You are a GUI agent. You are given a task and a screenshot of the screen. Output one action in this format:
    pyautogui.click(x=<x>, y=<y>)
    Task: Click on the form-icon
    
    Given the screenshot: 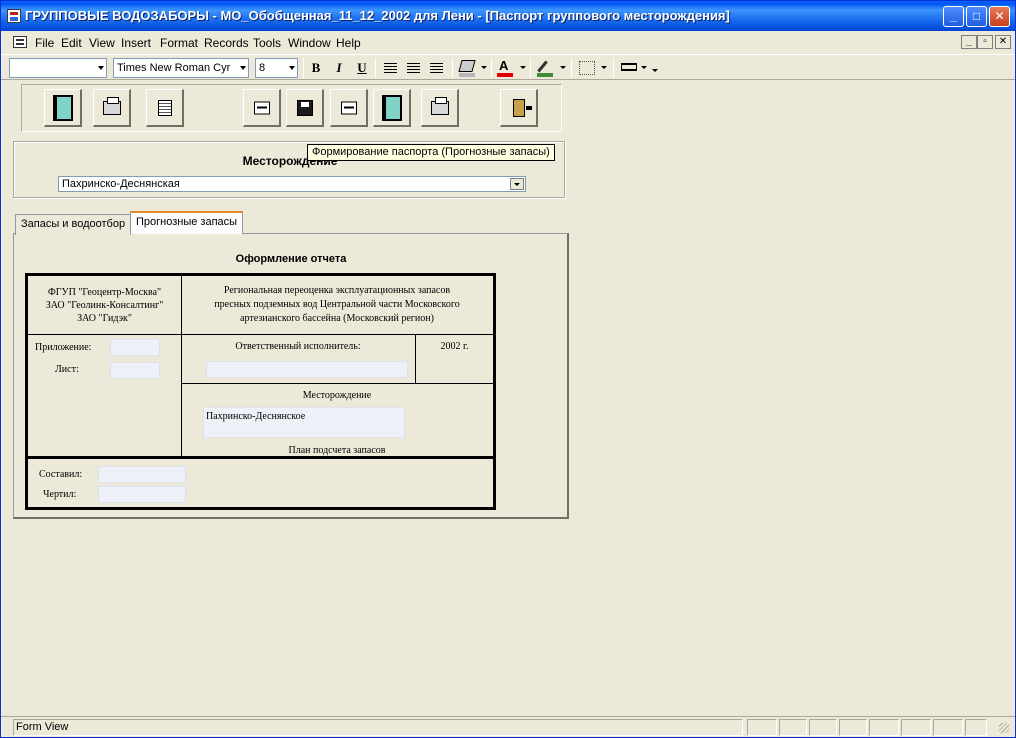 What is the action you would take?
    pyautogui.click(x=261, y=107)
    